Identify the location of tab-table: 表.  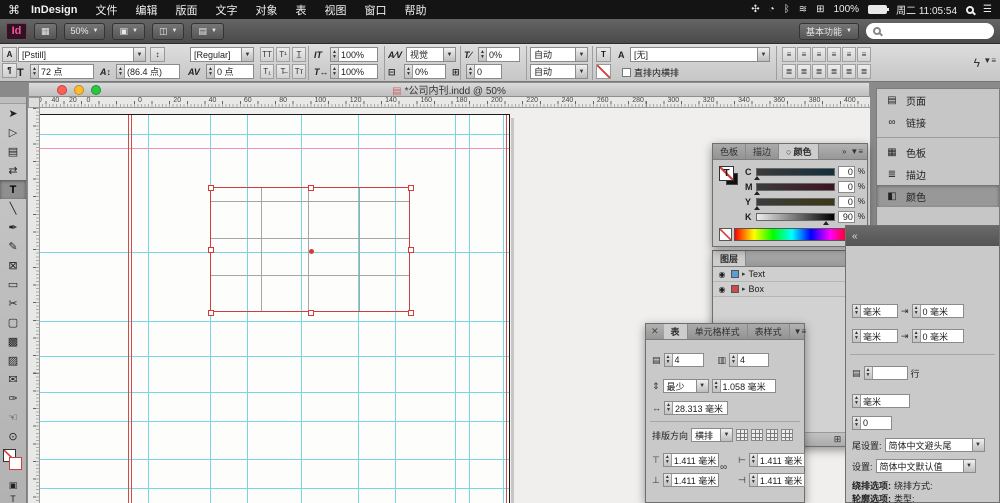
(675, 331).